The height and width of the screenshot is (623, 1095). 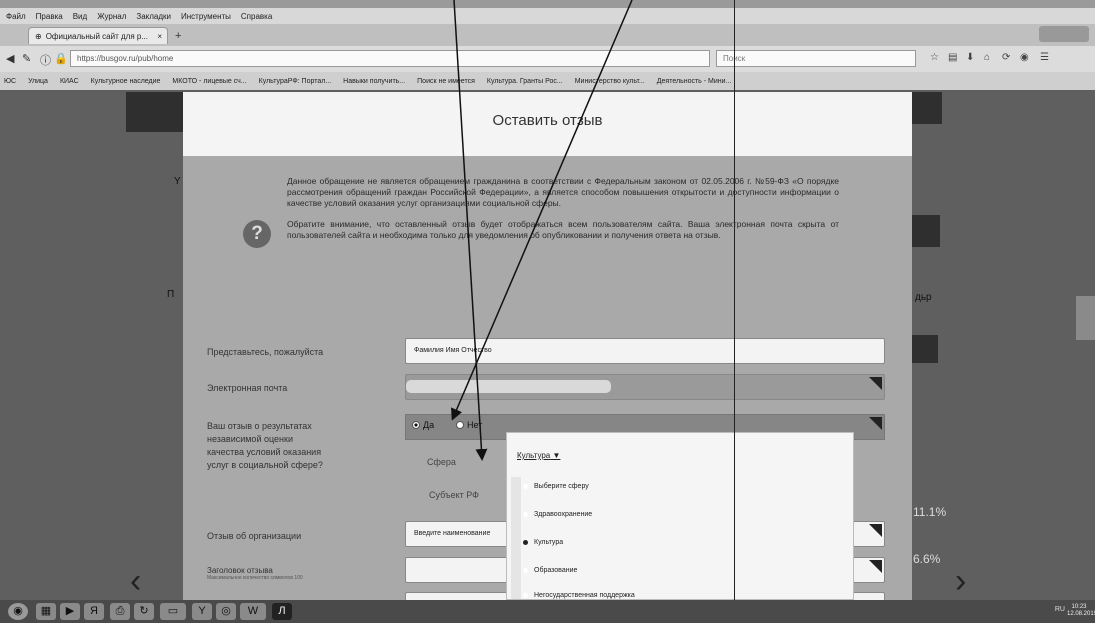 I want to click on annotation-arrows, so click(x=542, y=230).